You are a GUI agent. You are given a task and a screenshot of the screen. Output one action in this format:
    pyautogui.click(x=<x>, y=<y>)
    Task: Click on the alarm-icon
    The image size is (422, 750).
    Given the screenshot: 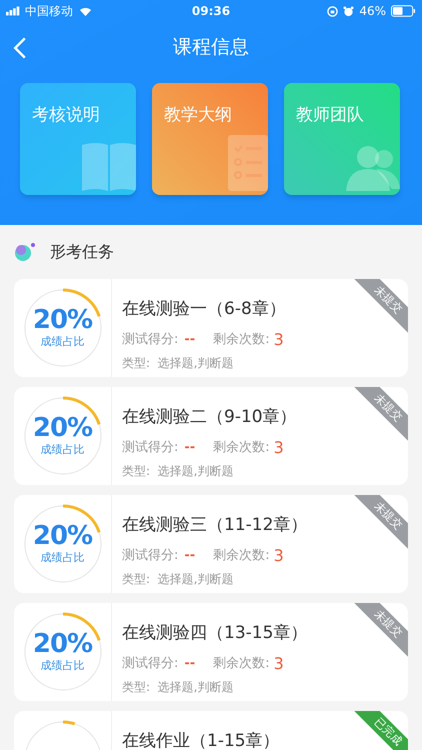 What is the action you would take?
    pyautogui.click(x=348, y=11)
    